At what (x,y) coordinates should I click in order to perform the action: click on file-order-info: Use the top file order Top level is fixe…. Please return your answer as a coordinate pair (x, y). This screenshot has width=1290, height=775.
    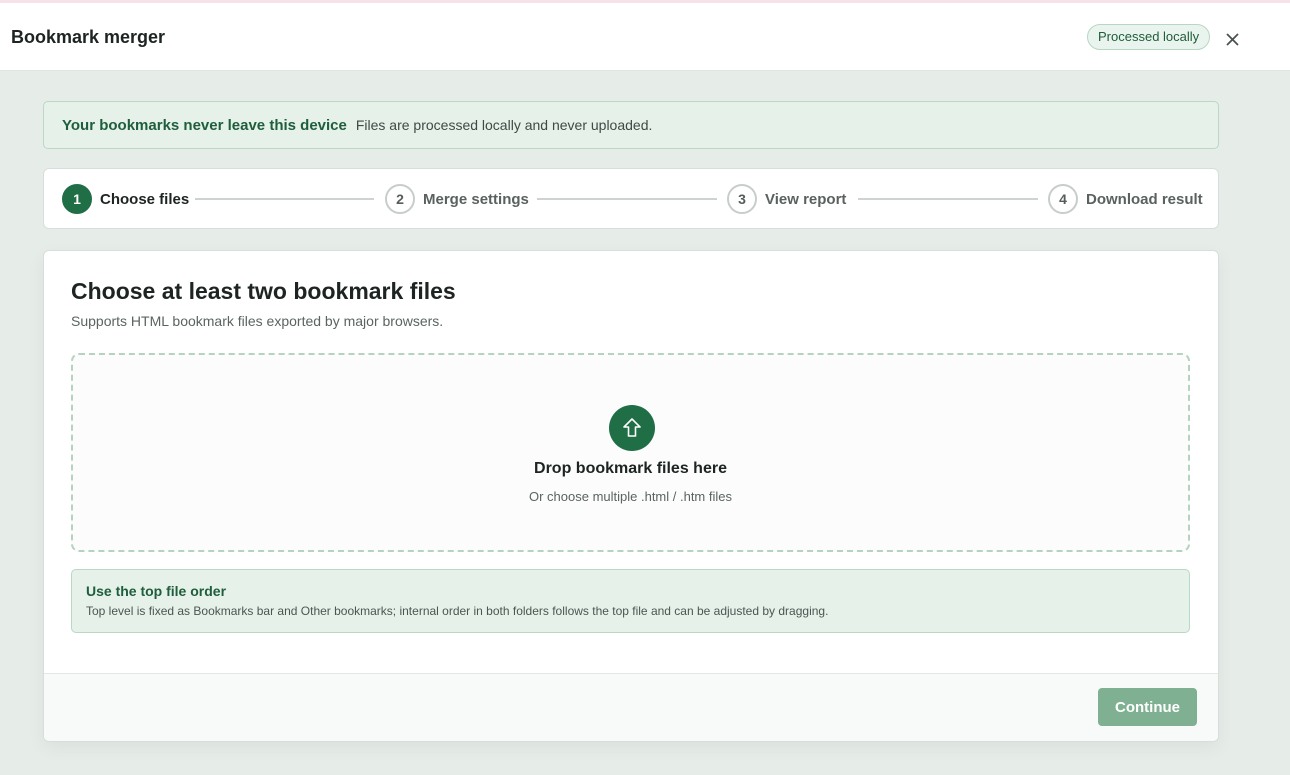
    Looking at the image, I should click on (630, 601).